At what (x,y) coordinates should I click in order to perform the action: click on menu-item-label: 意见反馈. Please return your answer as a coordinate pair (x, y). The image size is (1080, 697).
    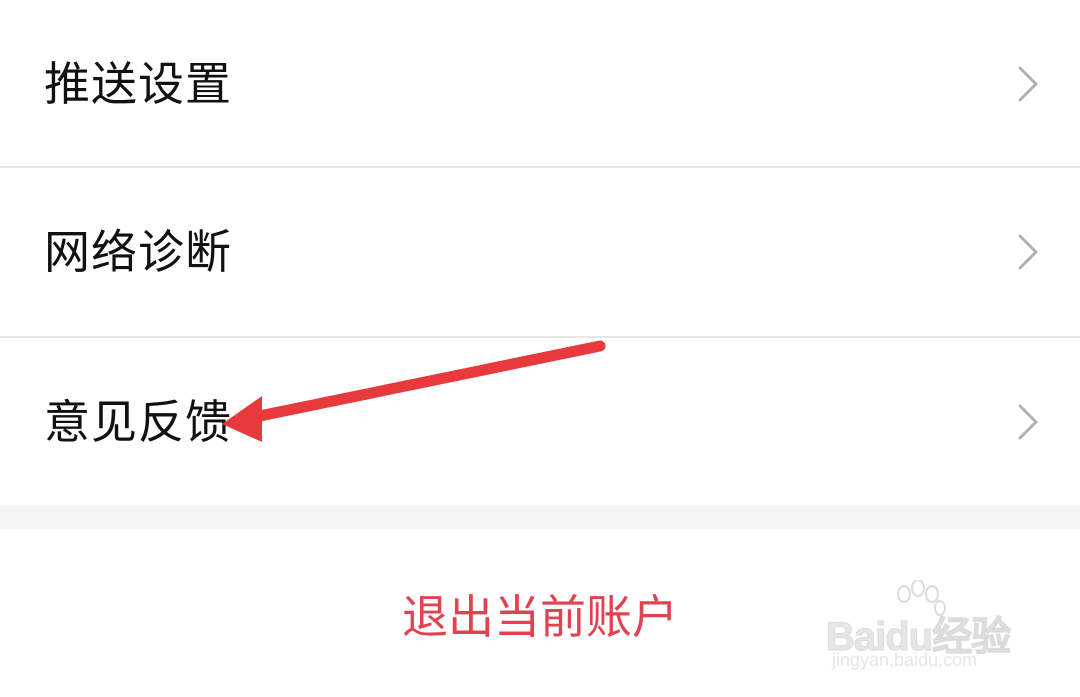
    Looking at the image, I should click on (138, 422).